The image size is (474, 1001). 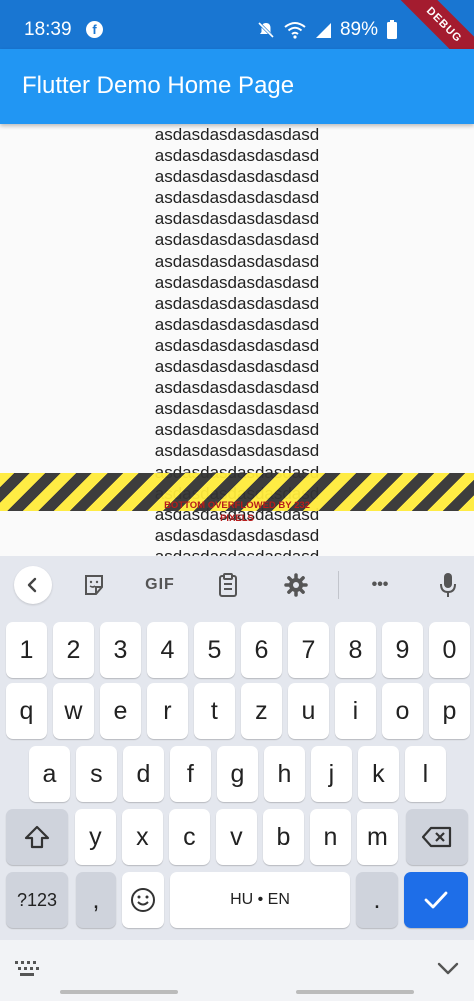 I want to click on key-u: u, so click(x=308, y=711).